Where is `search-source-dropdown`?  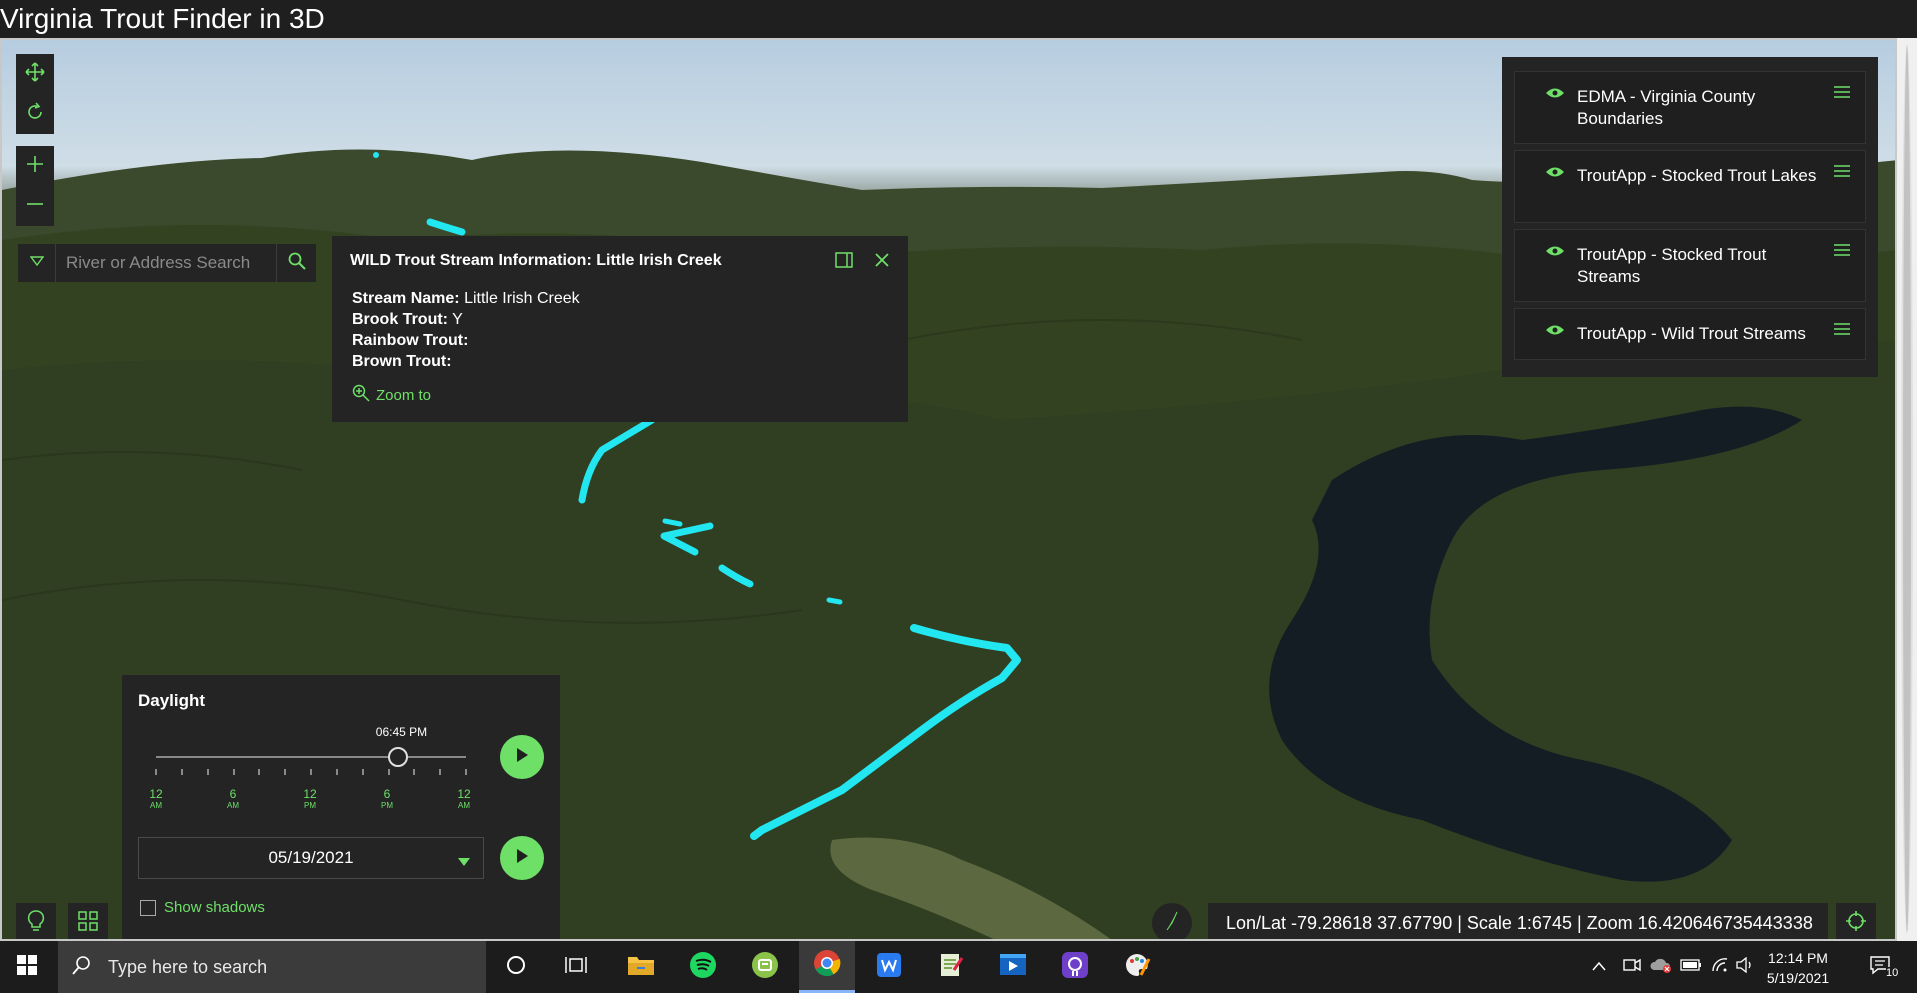
search-source-dropdown is located at coordinates (37, 263).